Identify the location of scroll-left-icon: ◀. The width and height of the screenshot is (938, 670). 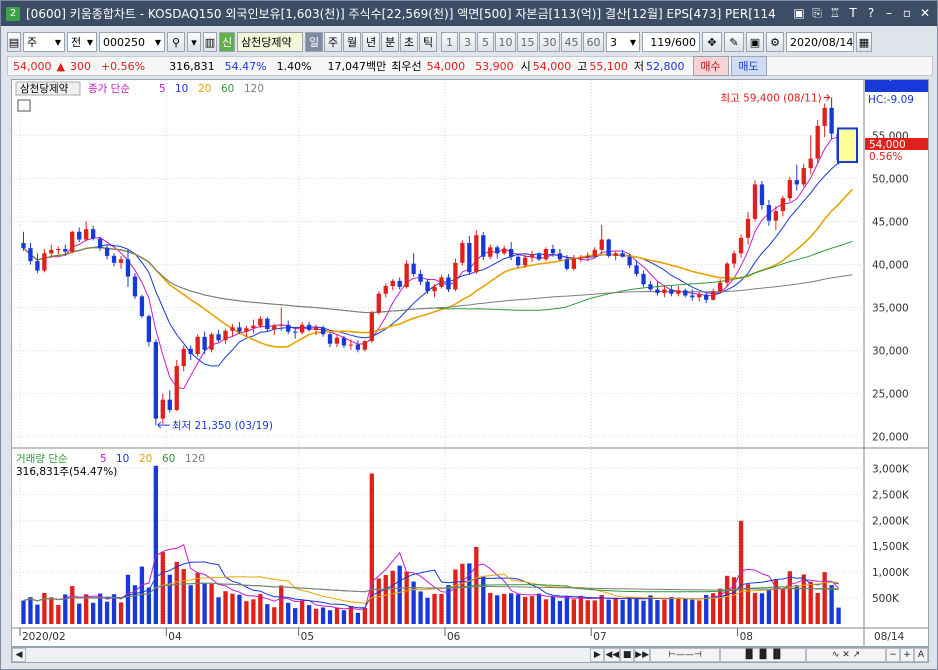
(19, 655).